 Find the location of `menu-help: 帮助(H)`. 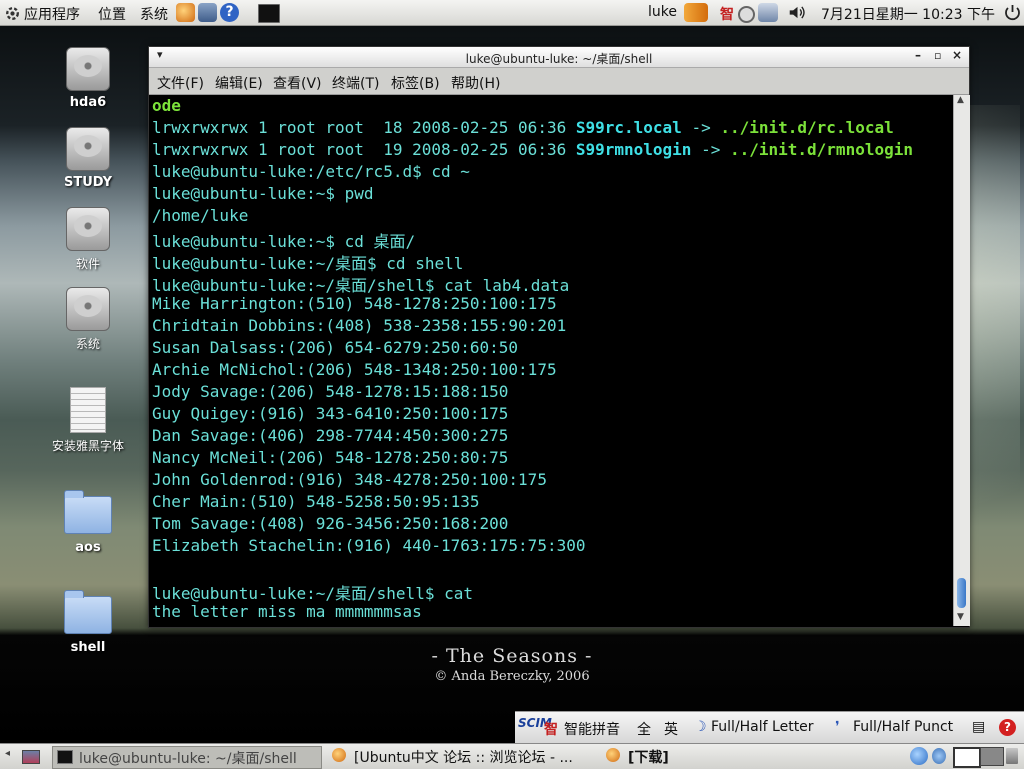

menu-help: 帮助(H) is located at coordinates (475, 83).